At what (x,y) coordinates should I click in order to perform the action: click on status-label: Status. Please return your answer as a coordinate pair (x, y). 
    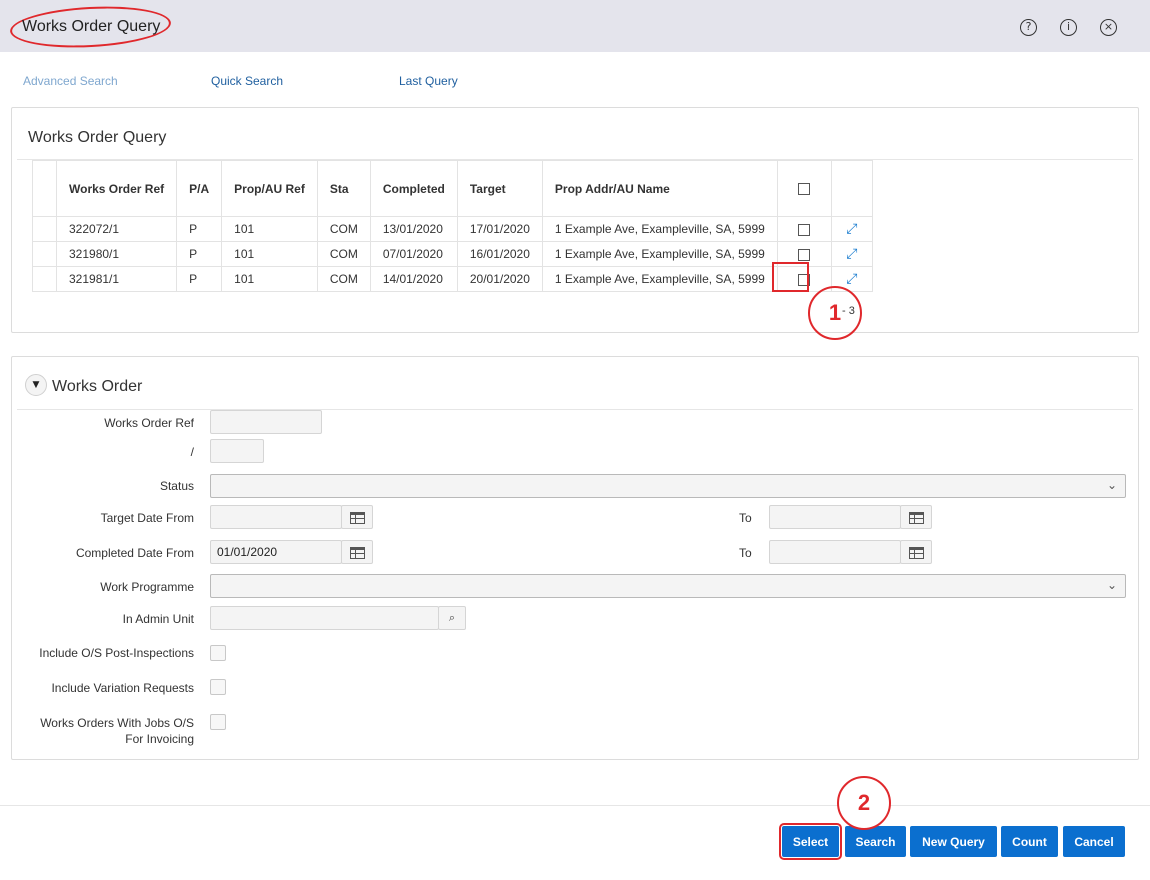
    Looking at the image, I should click on (176, 486).